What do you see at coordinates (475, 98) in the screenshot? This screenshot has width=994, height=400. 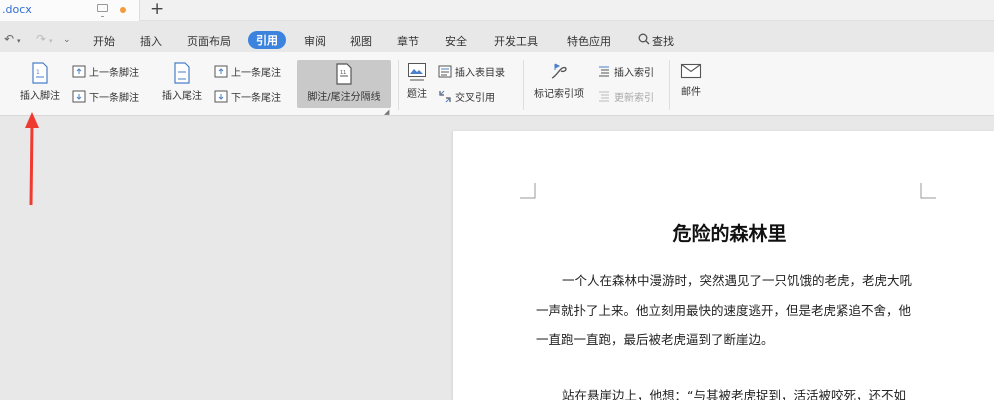 I see `cross-reference-label: 交叉引用` at bounding box center [475, 98].